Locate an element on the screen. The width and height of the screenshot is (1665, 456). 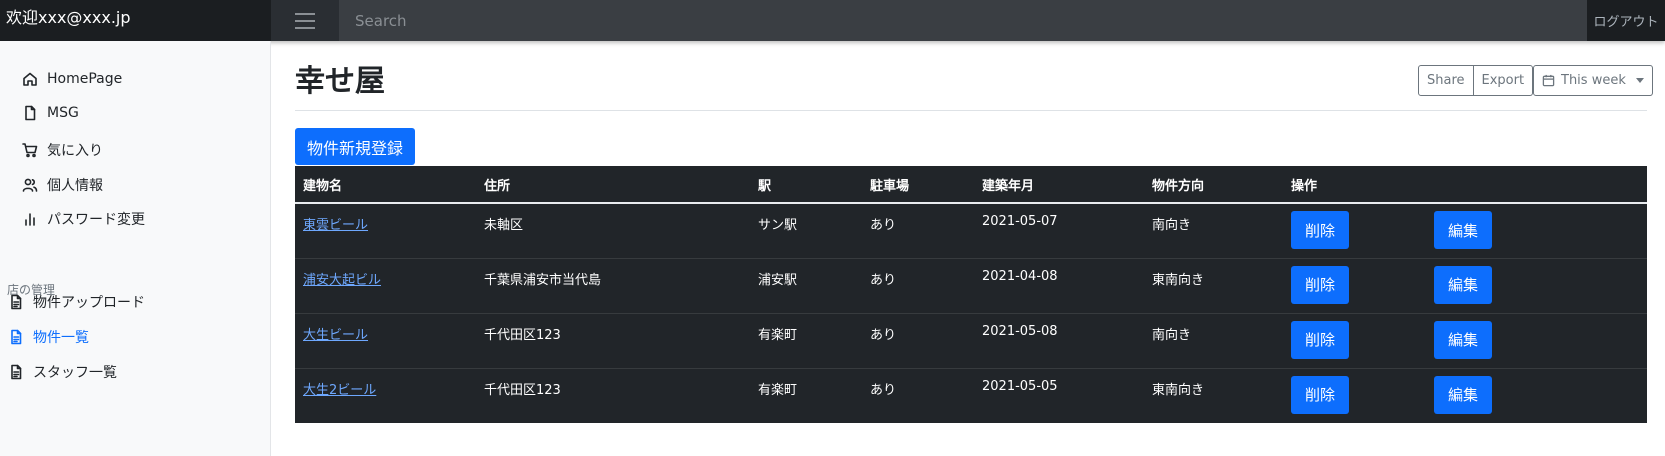
sidebar-item-label: 気に入り is located at coordinates (75, 151).